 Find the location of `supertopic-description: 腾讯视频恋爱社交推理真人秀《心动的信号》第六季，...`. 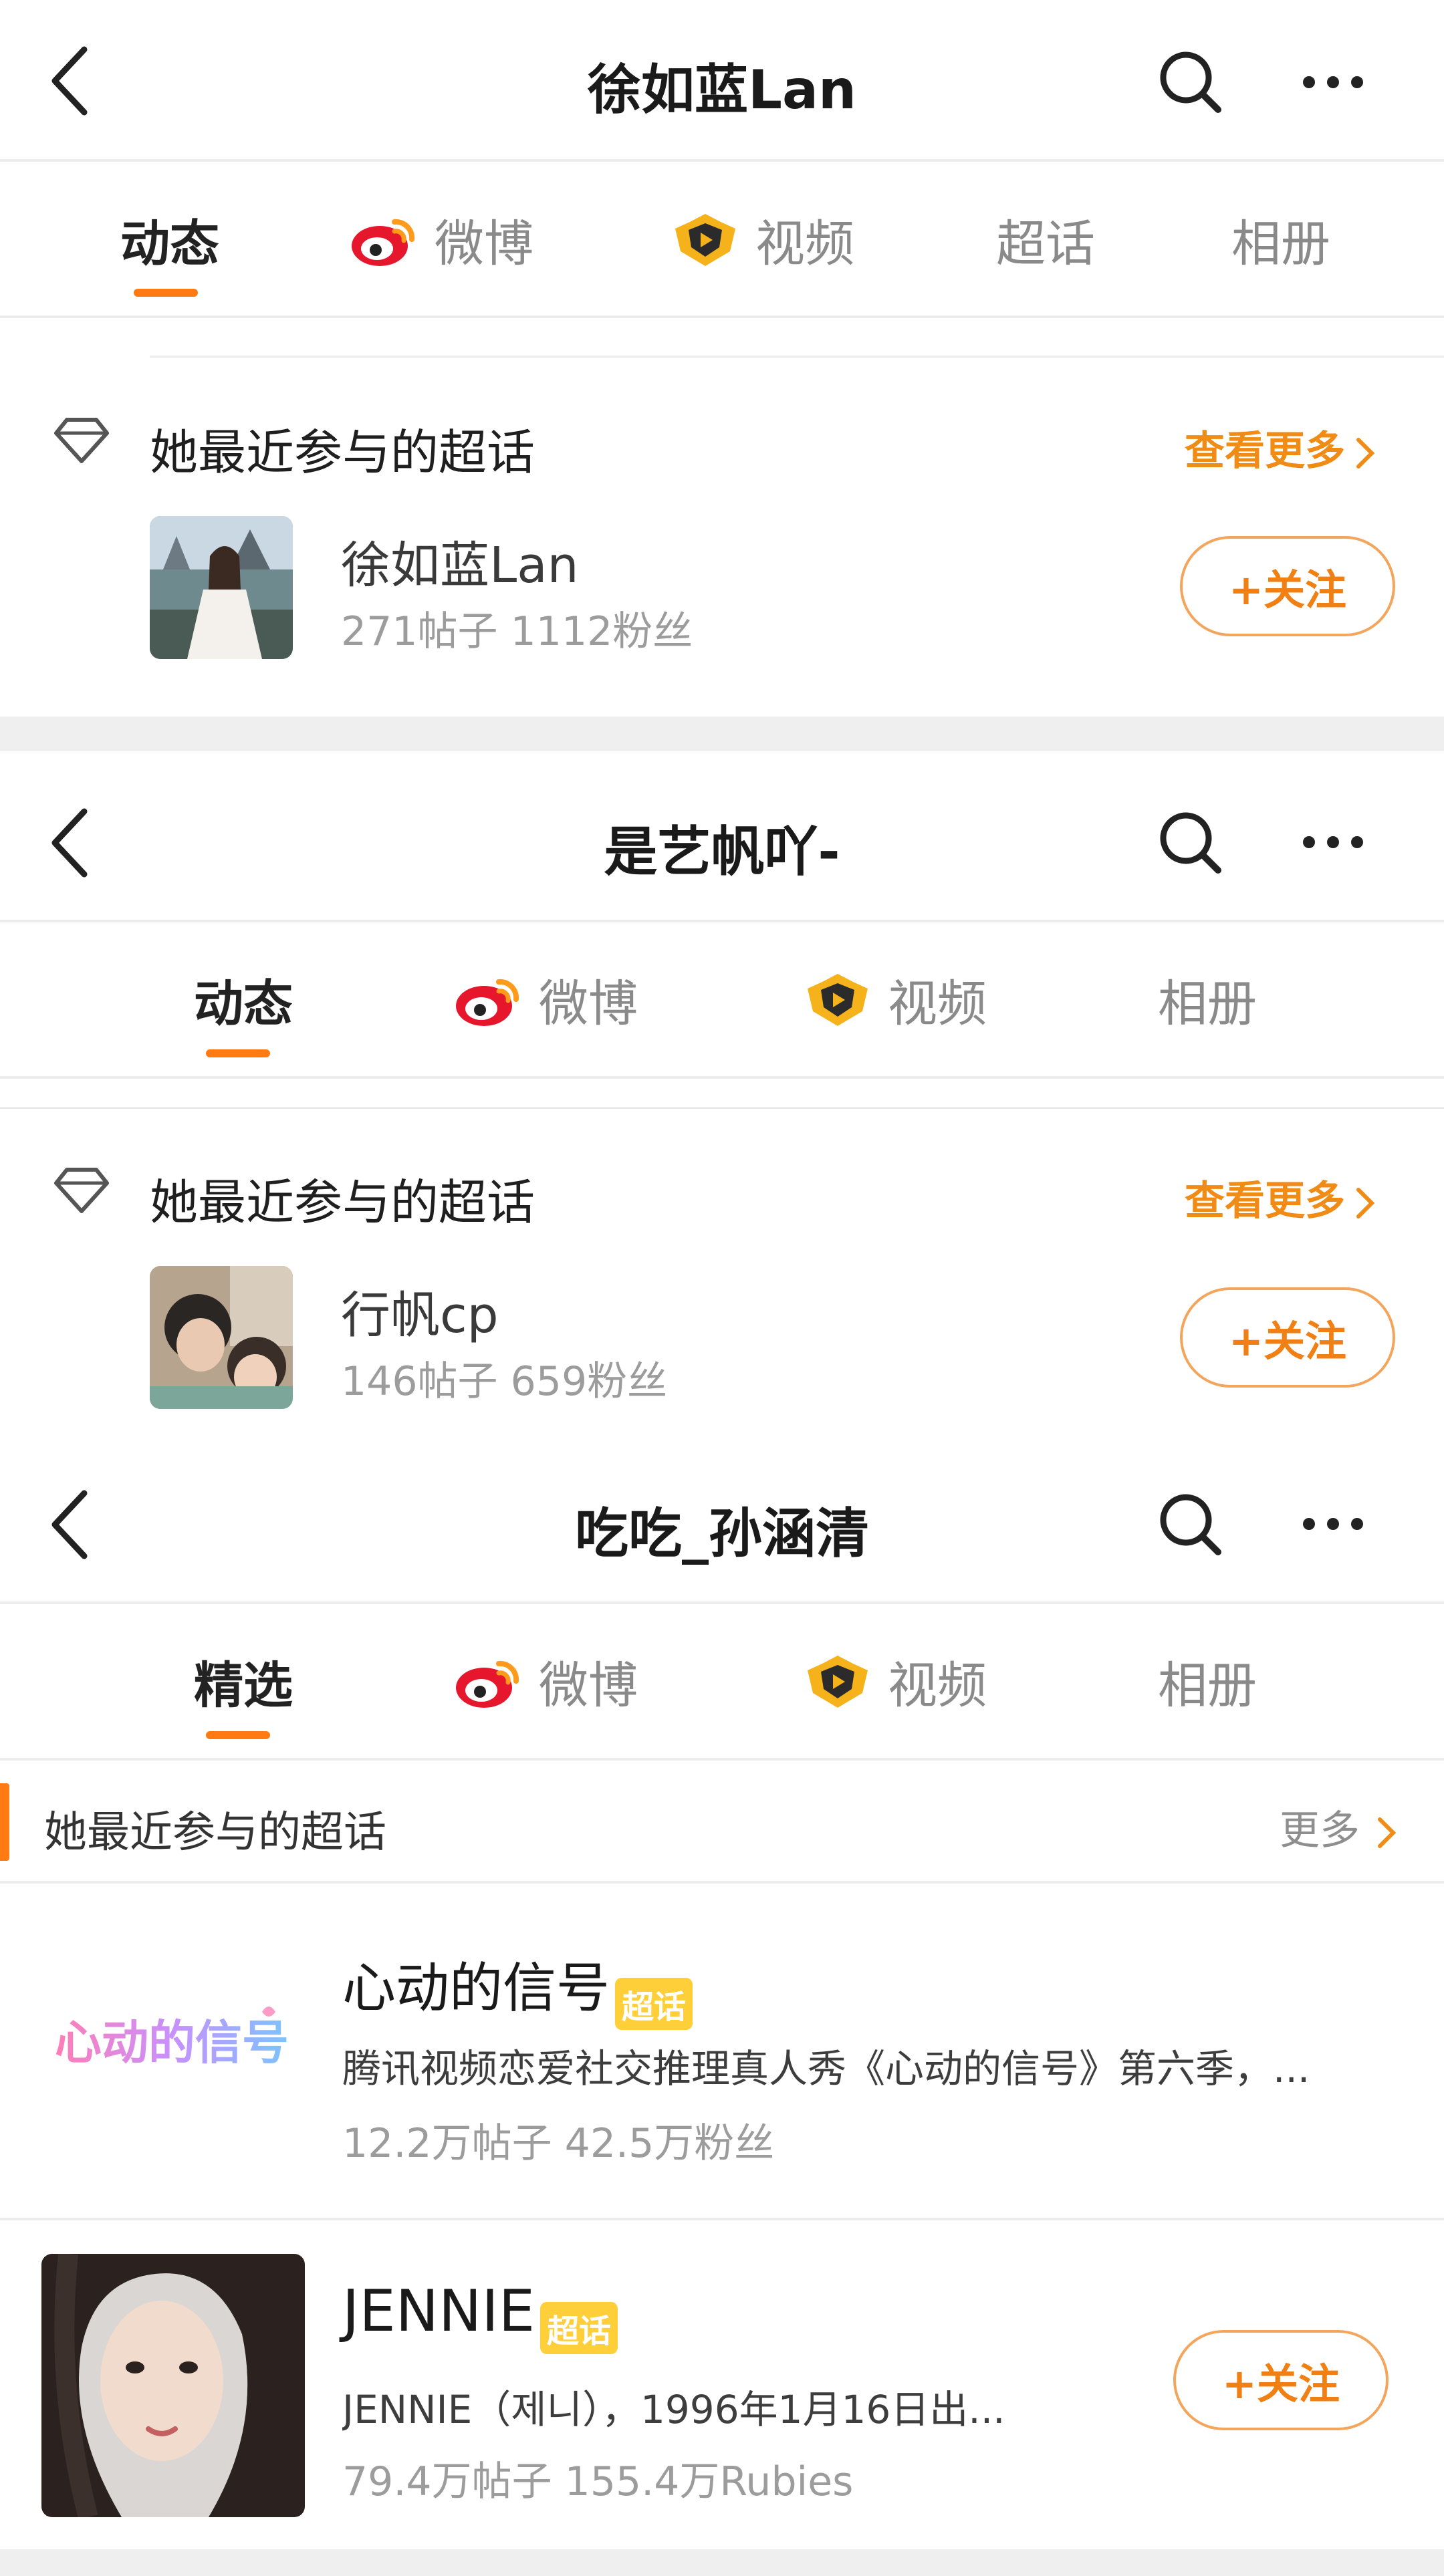

supertopic-description: 腾讯视频恋爱社交推理真人秀《心动的信号》第六季，... is located at coordinates (826, 2069).